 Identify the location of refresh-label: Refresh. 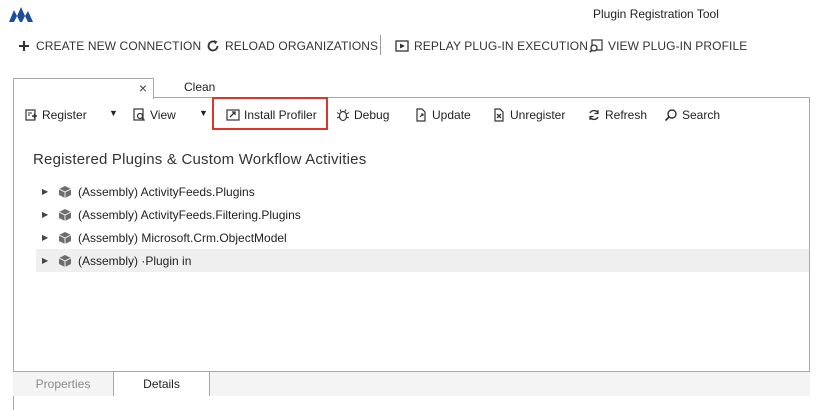
(626, 115).